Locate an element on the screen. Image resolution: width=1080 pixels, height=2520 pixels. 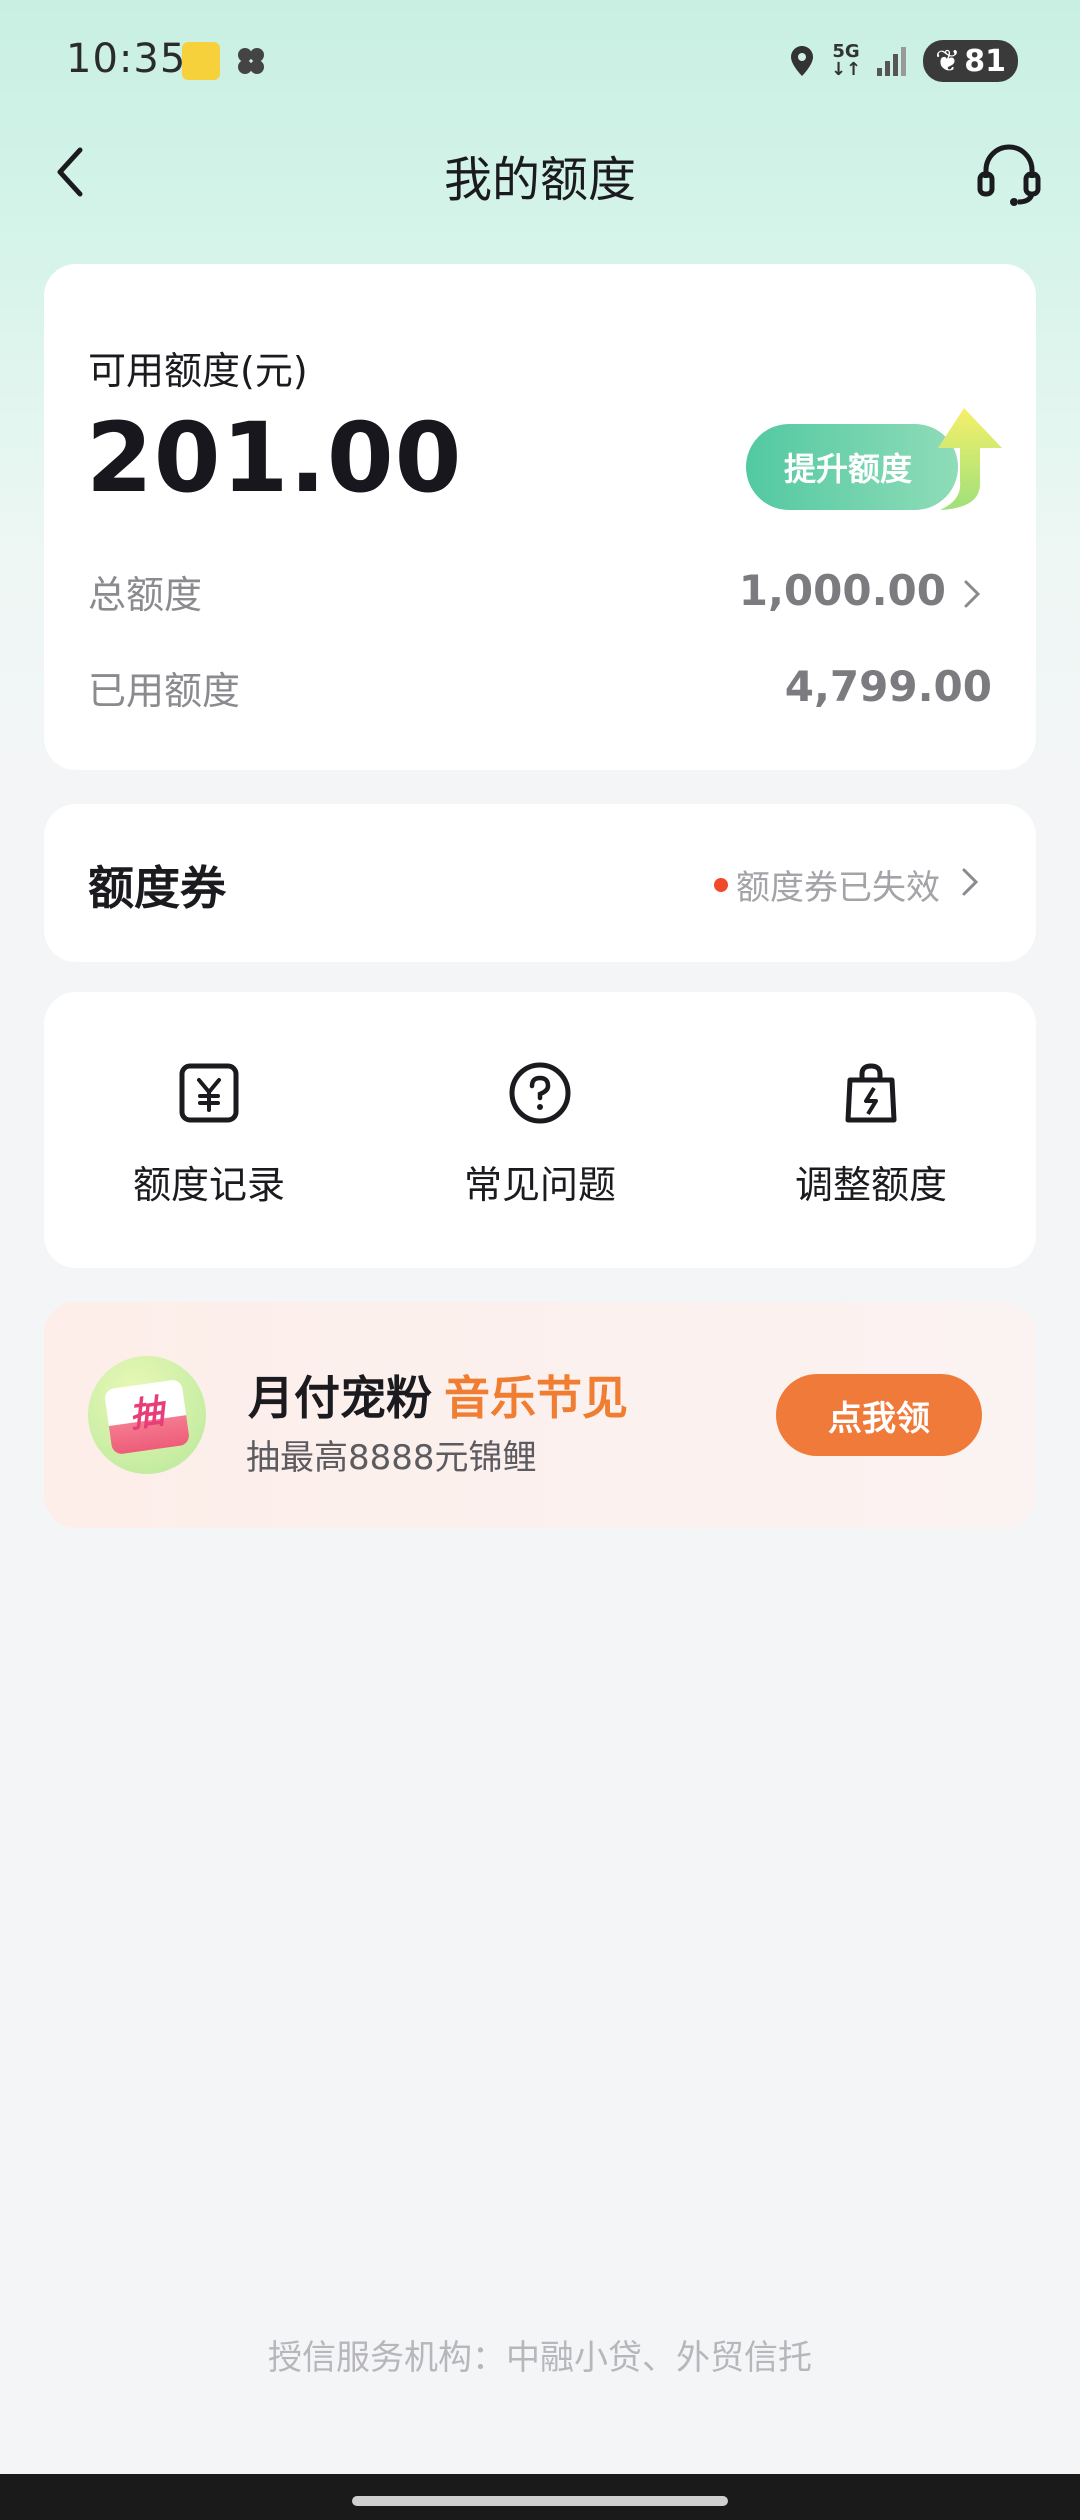
alert-dot-icon is located at coordinates (721, 884).